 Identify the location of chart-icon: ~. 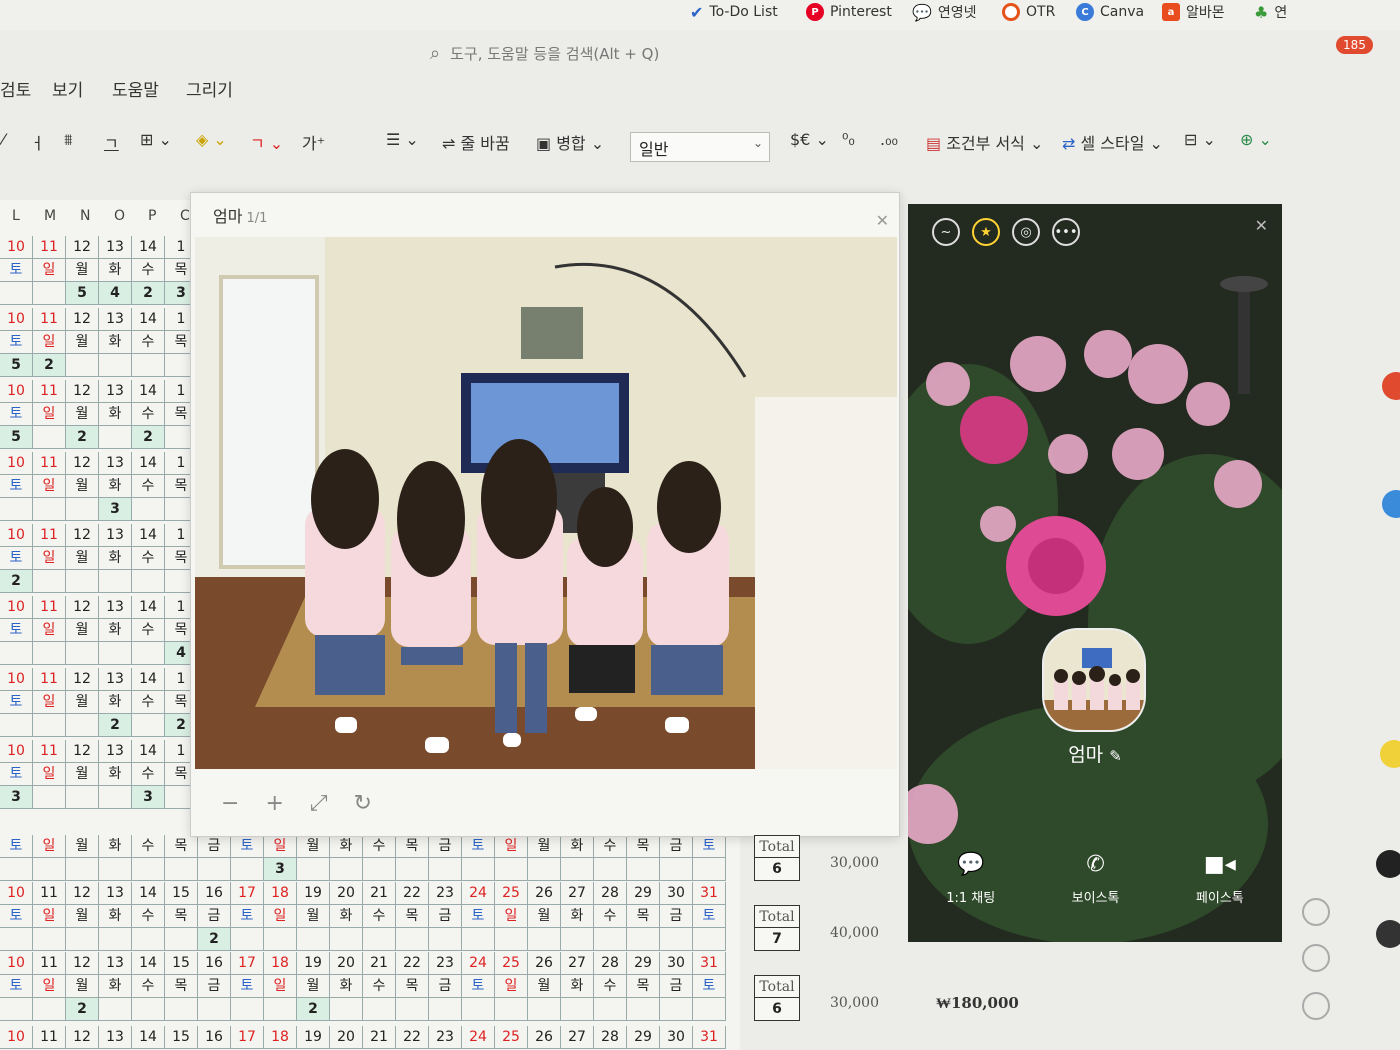
(946, 232).